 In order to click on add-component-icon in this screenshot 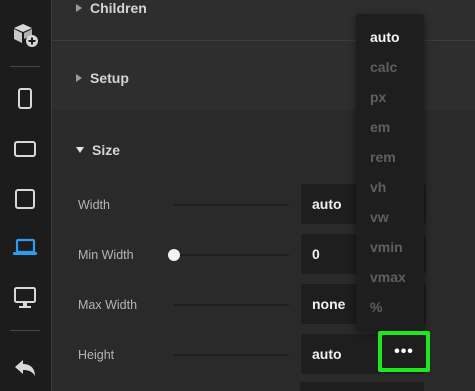, I will do `click(26, 35)`.